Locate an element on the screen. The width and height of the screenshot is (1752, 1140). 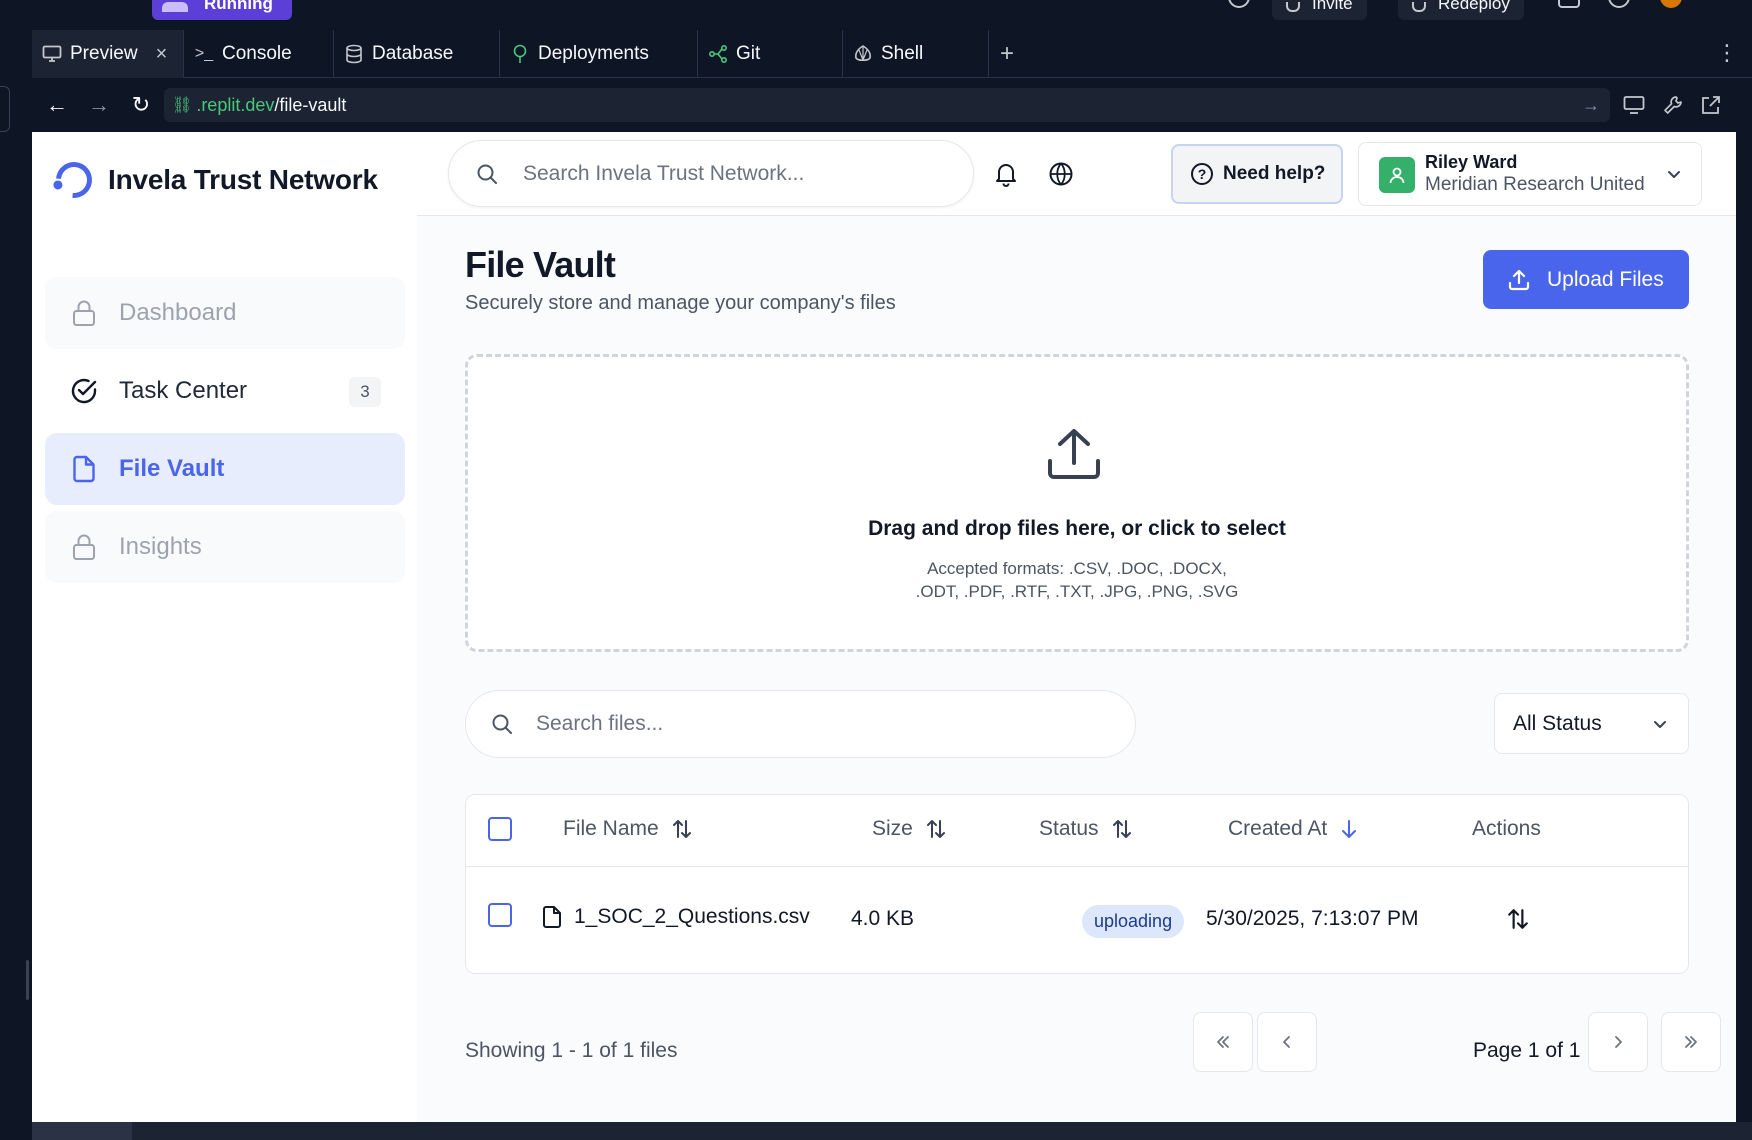
accepted-formats-line: .ODT, .PDF, .RTF, .TXT, .JPG, .PNG, .SVG is located at coordinates (1077, 591).